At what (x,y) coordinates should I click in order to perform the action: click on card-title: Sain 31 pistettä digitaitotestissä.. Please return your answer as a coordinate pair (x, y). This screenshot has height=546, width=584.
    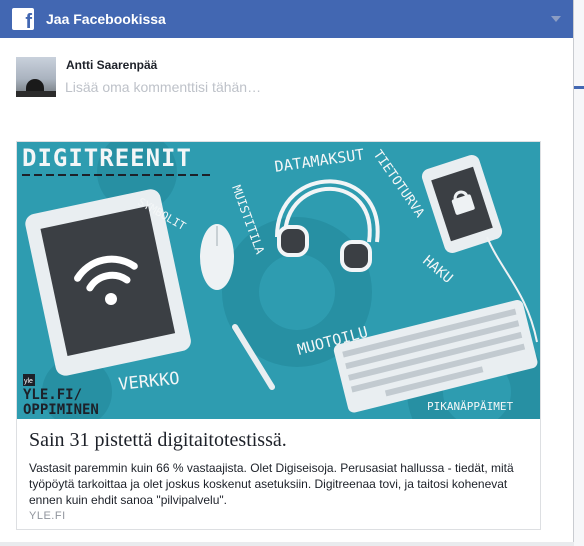
    Looking at the image, I should click on (158, 440).